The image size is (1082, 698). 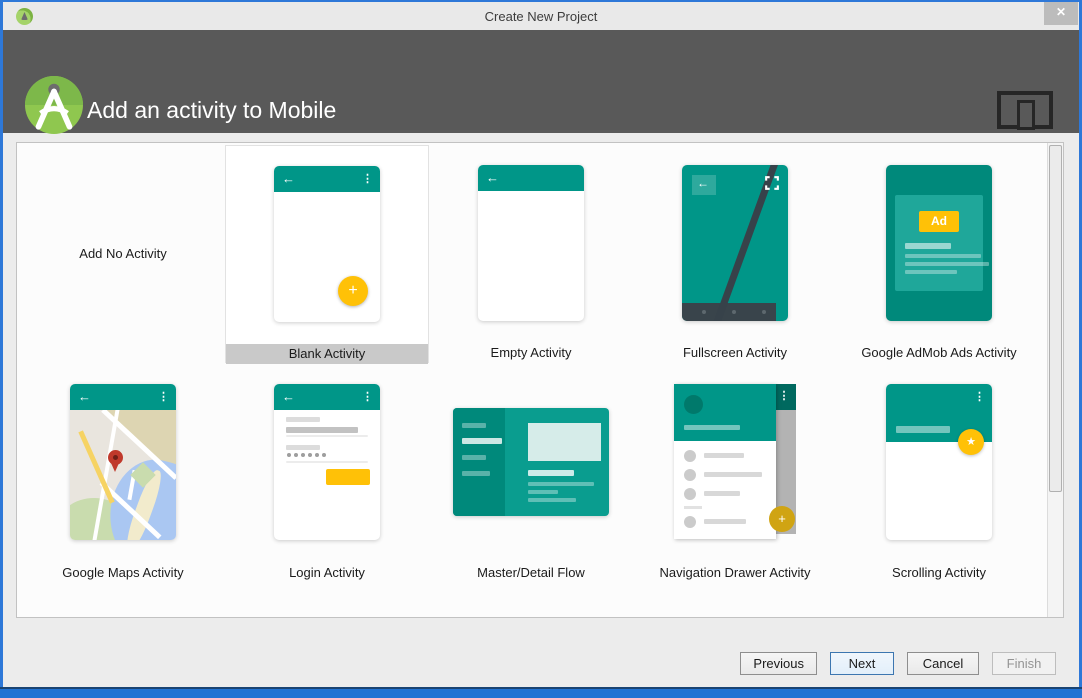 I want to click on finish-button: Finish, so click(x=1024, y=663).